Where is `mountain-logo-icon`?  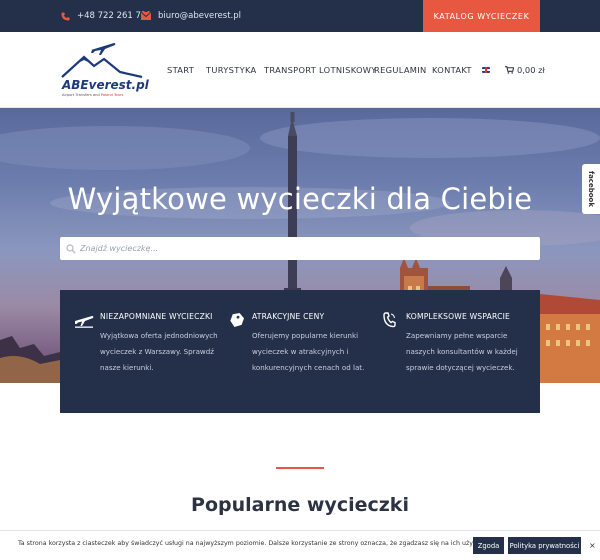
mountain-logo-icon is located at coordinates (102, 66).